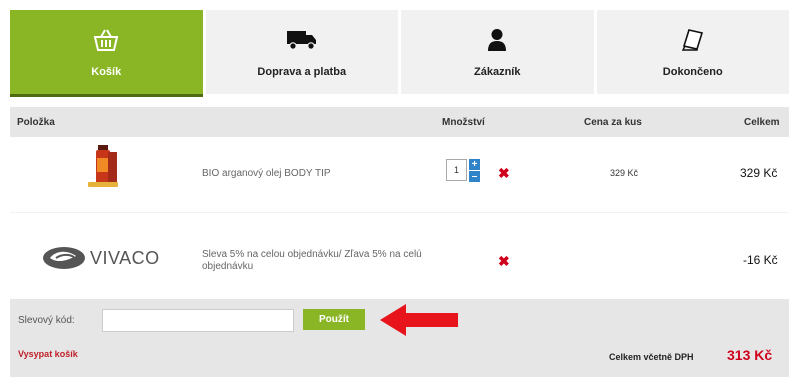  What do you see at coordinates (302, 72) in the screenshot?
I see `step-label: Doprava a platba` at bounding box center [302, 72].